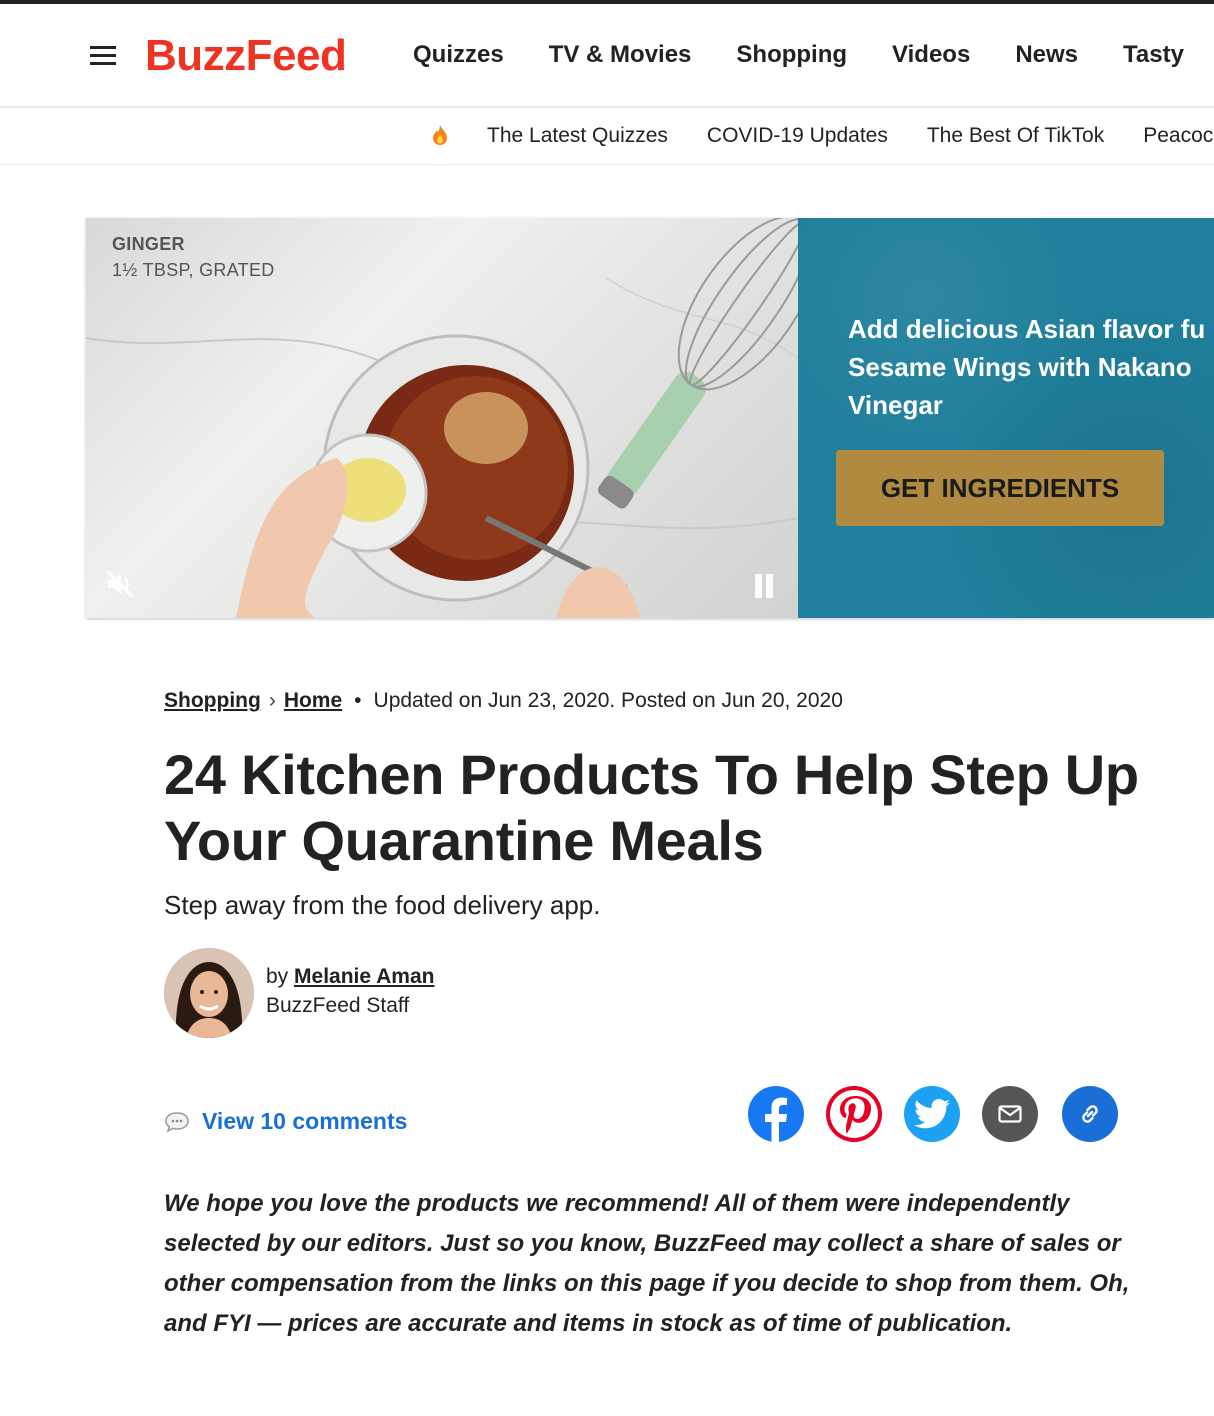  What do you see at coordinates (338, 1005) in the screenshot?
I see `author-role: BuzzFeed Staff` at bounding box center [338, 1005].